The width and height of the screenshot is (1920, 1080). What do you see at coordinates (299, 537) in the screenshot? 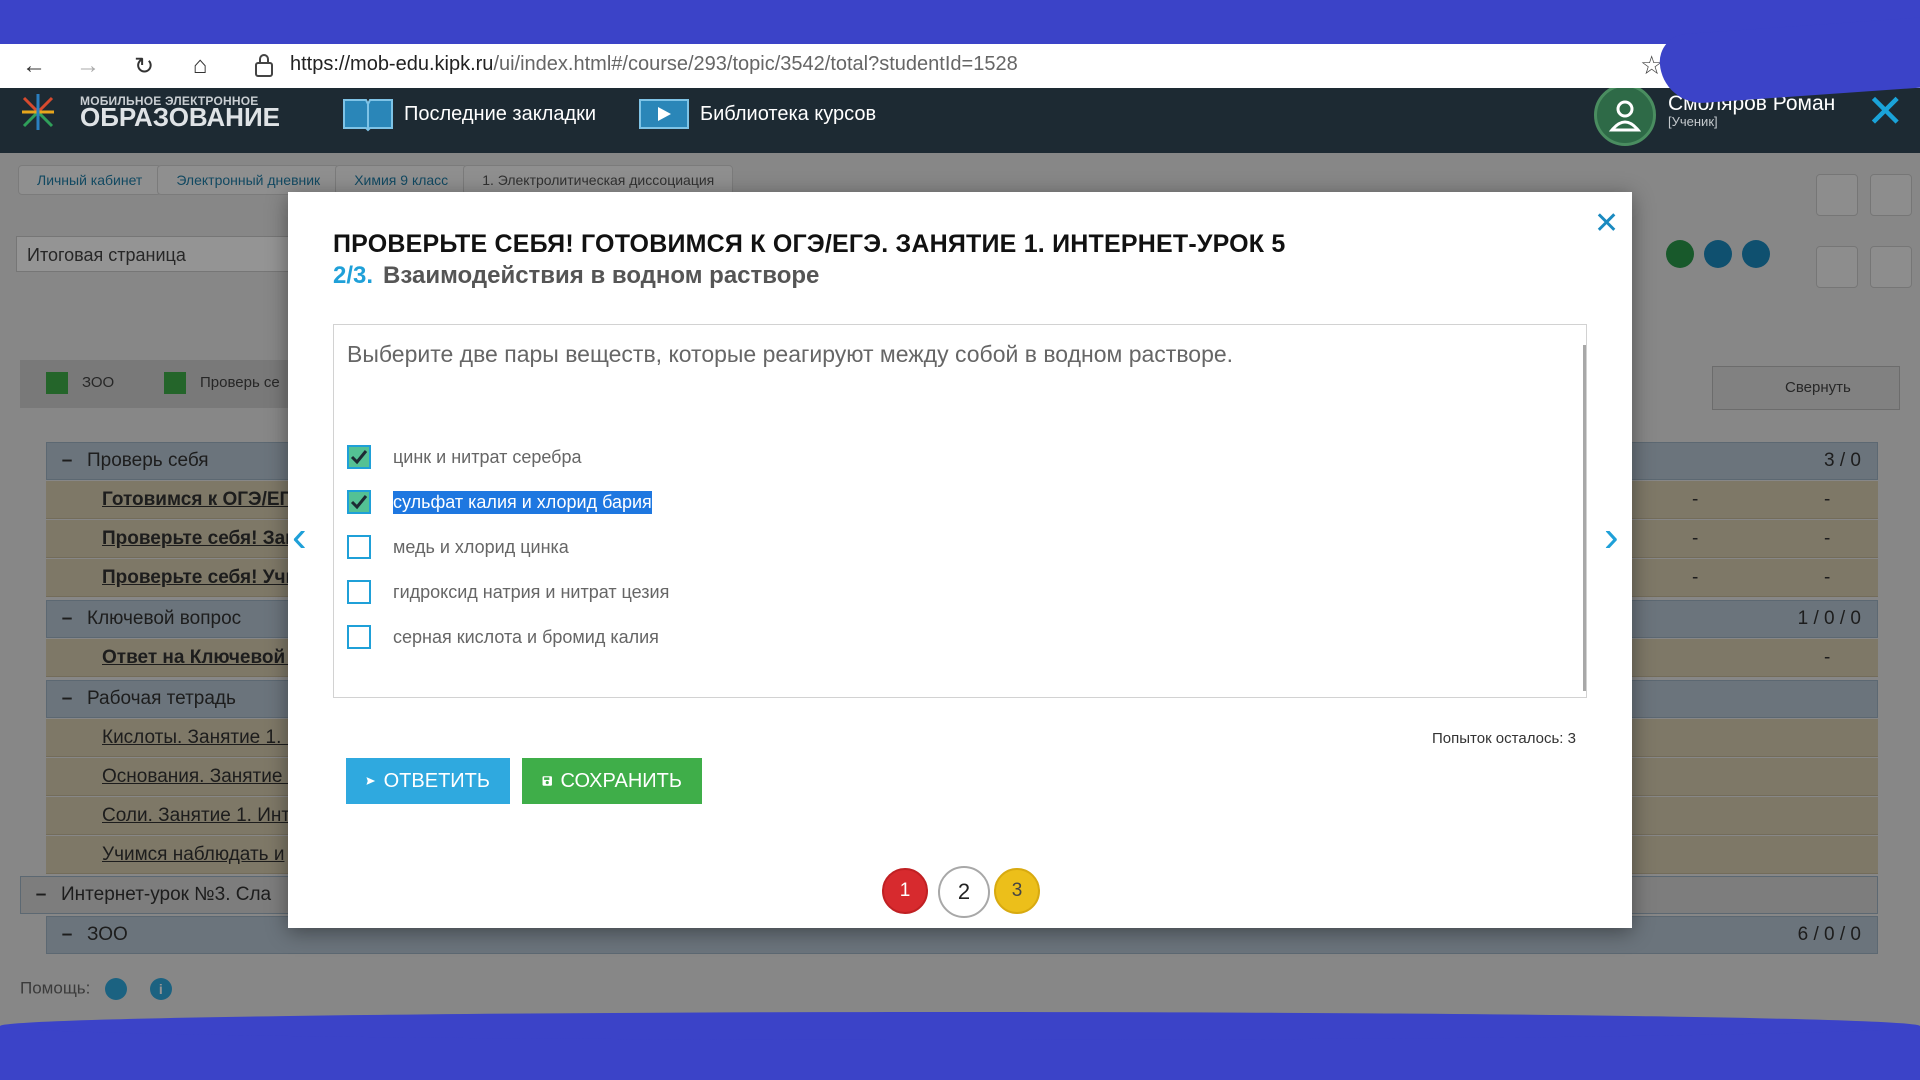
I see `prev-question-icon: ‹` at bounding box center [299, 537].